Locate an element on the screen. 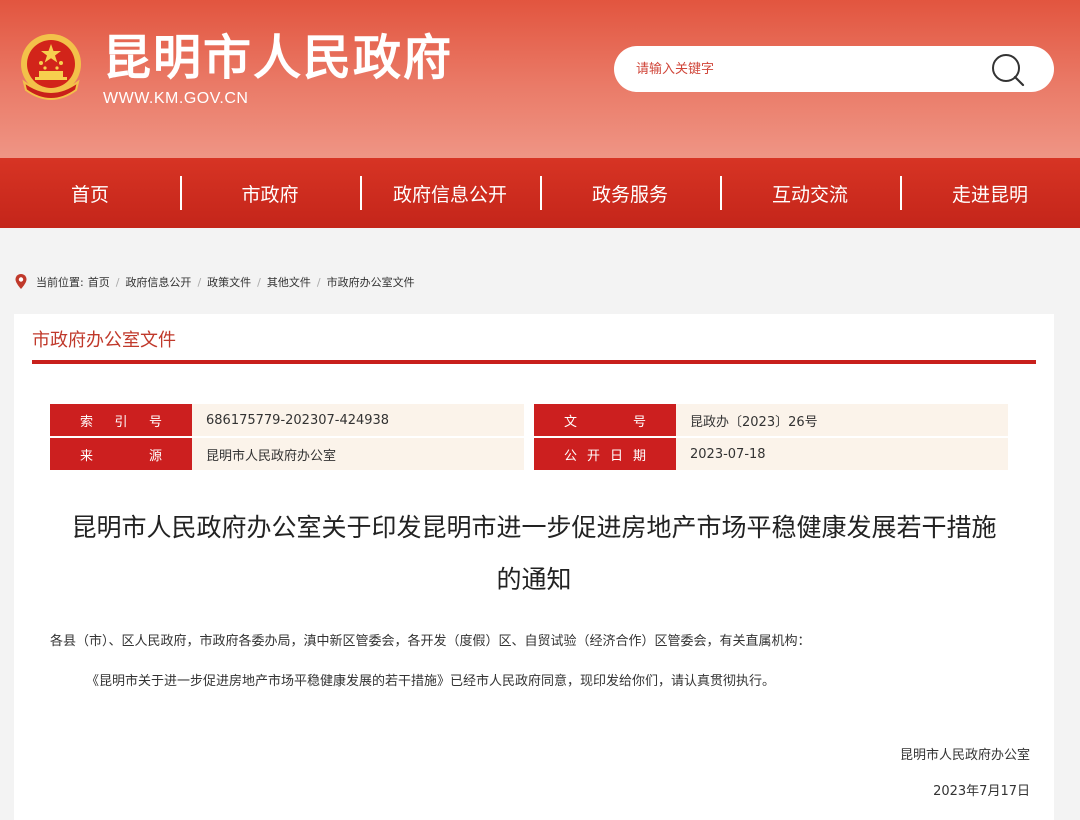 This screenshot has height=820, width=1080. section-title: 市政府办公室文件 is located at coordinates (104, 340).